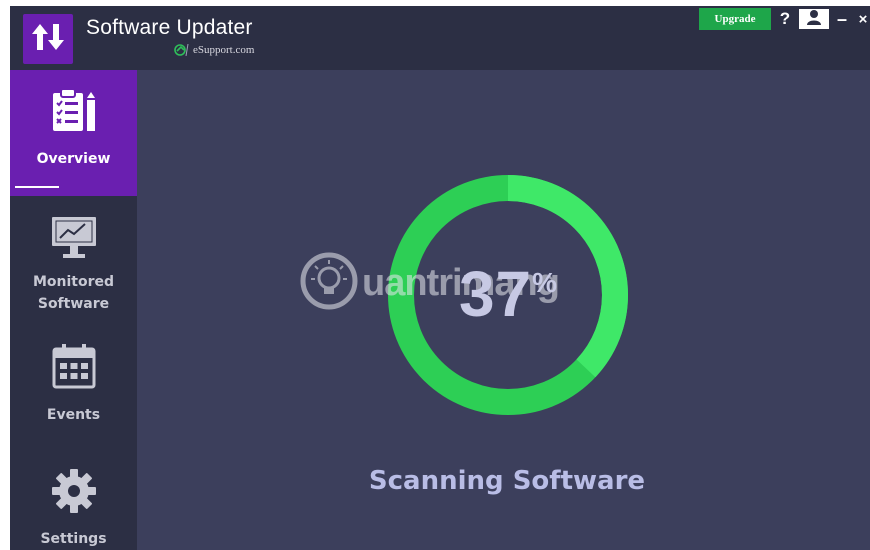  Describe the element at coordinates (73, 539) in the screenshot. I see `sidebar-item-label: Settings` at that location.